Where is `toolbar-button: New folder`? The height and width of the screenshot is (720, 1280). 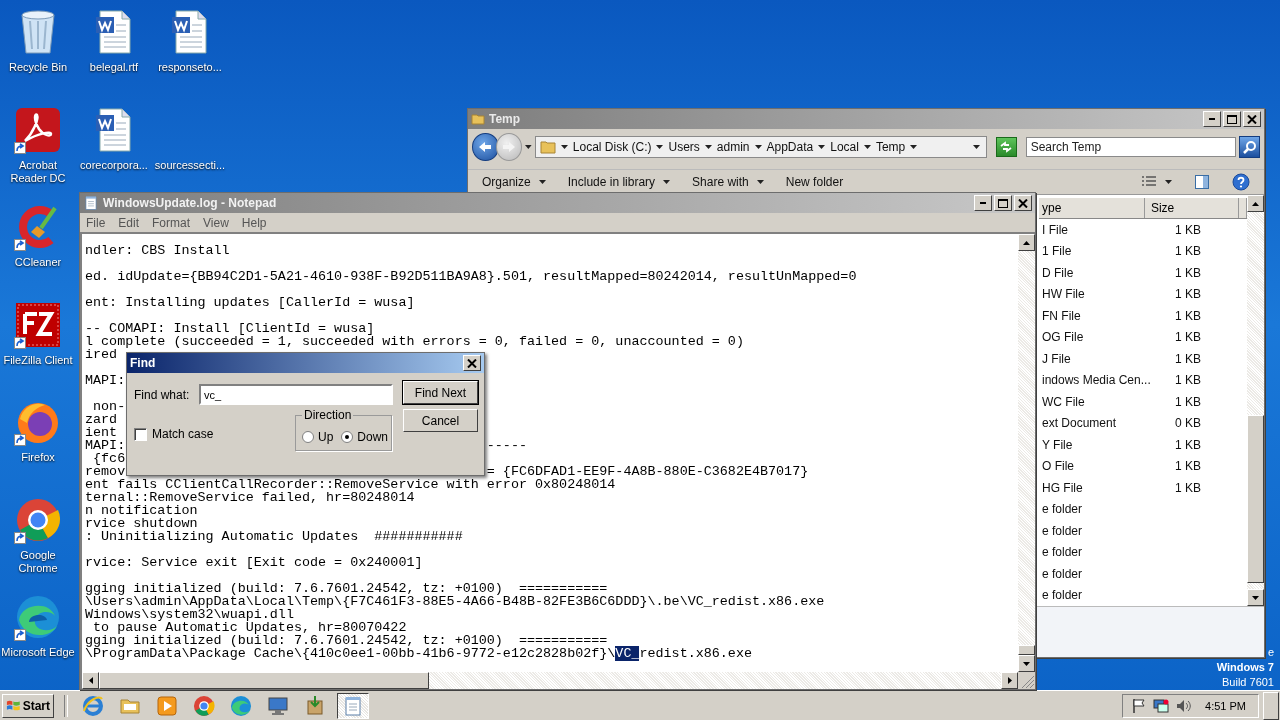
toolbar-button: New folder is located at coordinates (814, 182).